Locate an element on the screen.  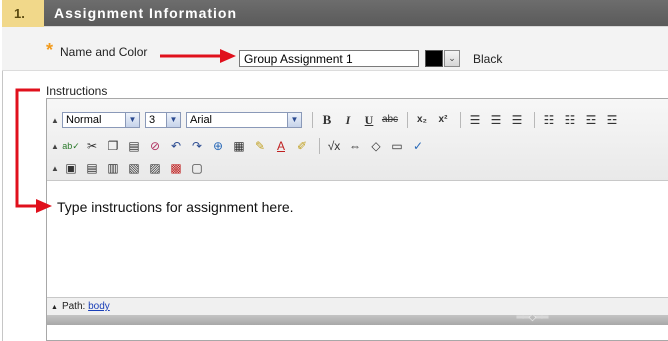
required-marker: * is located at coordinates (50, 50).